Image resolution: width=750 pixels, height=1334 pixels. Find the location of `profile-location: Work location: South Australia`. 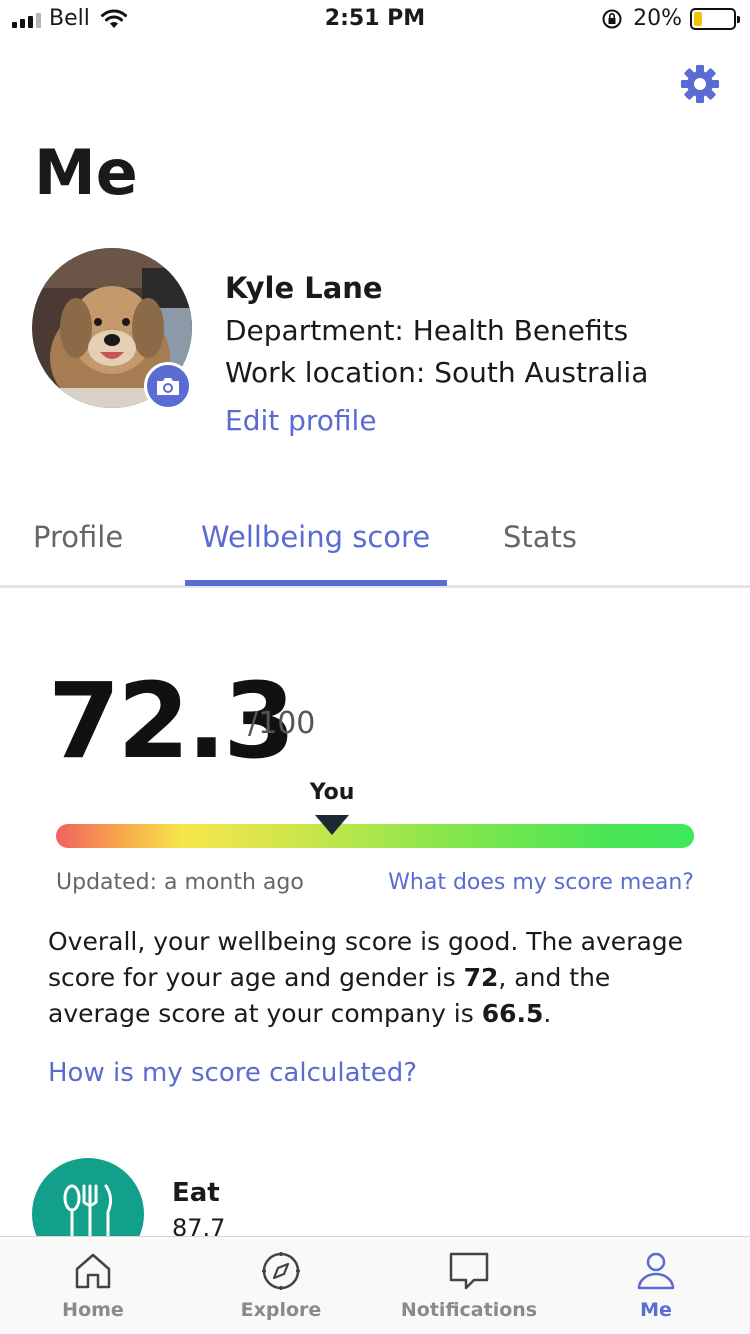

profile-location: Work location: South Australia is located at coordinates (437, 372).